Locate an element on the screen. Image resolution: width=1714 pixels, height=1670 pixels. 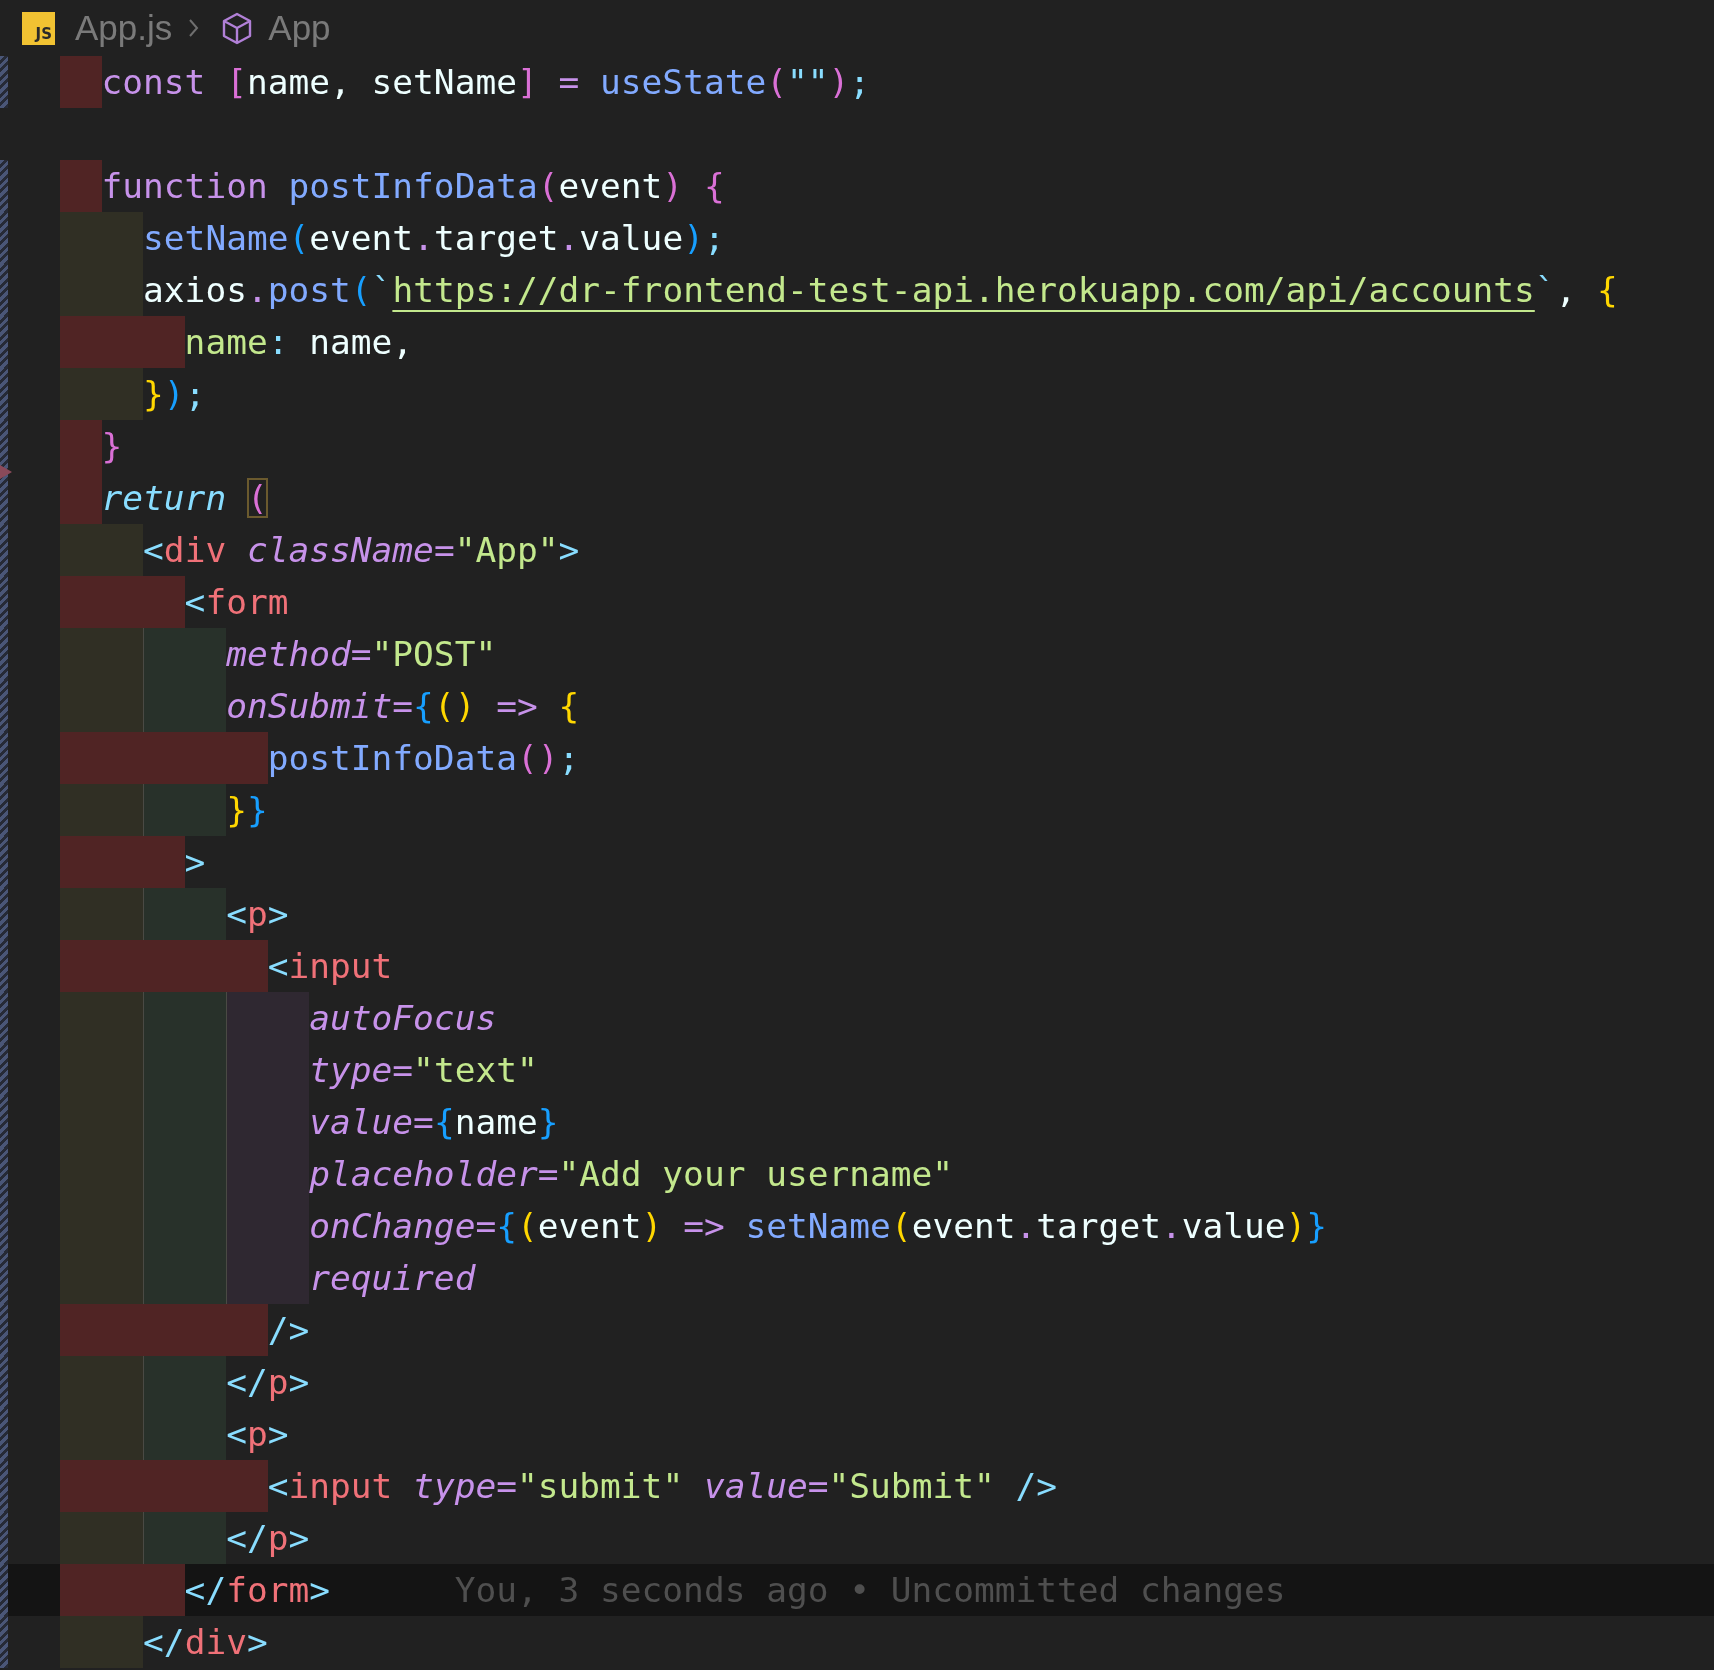
javascript-file-icon: JS is located at coordinates (38, 28).